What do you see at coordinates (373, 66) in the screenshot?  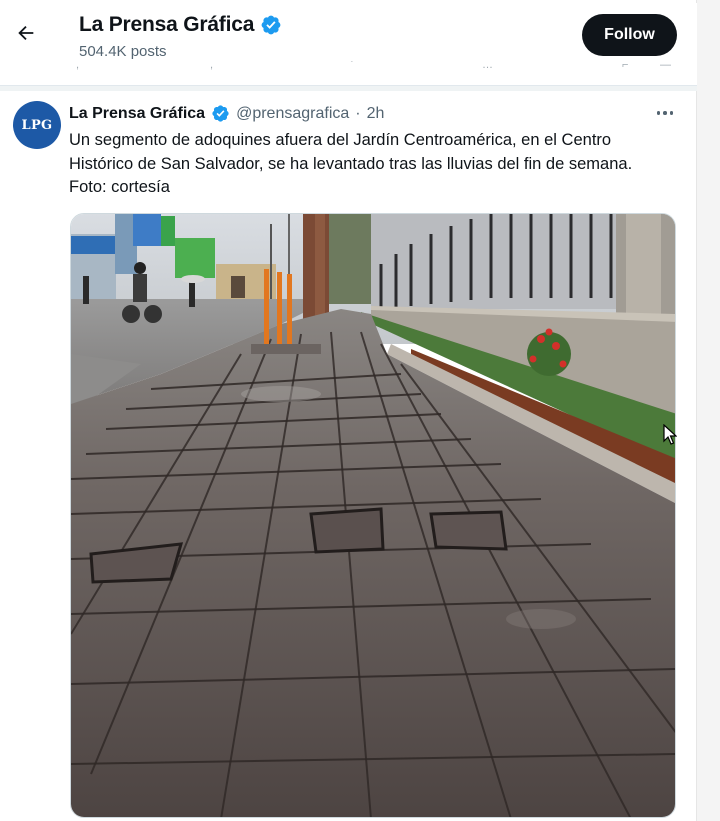 I see `scrolled-tabs-remnant: , , ˇ … ⌐ —` at bounding box center [373, 66].